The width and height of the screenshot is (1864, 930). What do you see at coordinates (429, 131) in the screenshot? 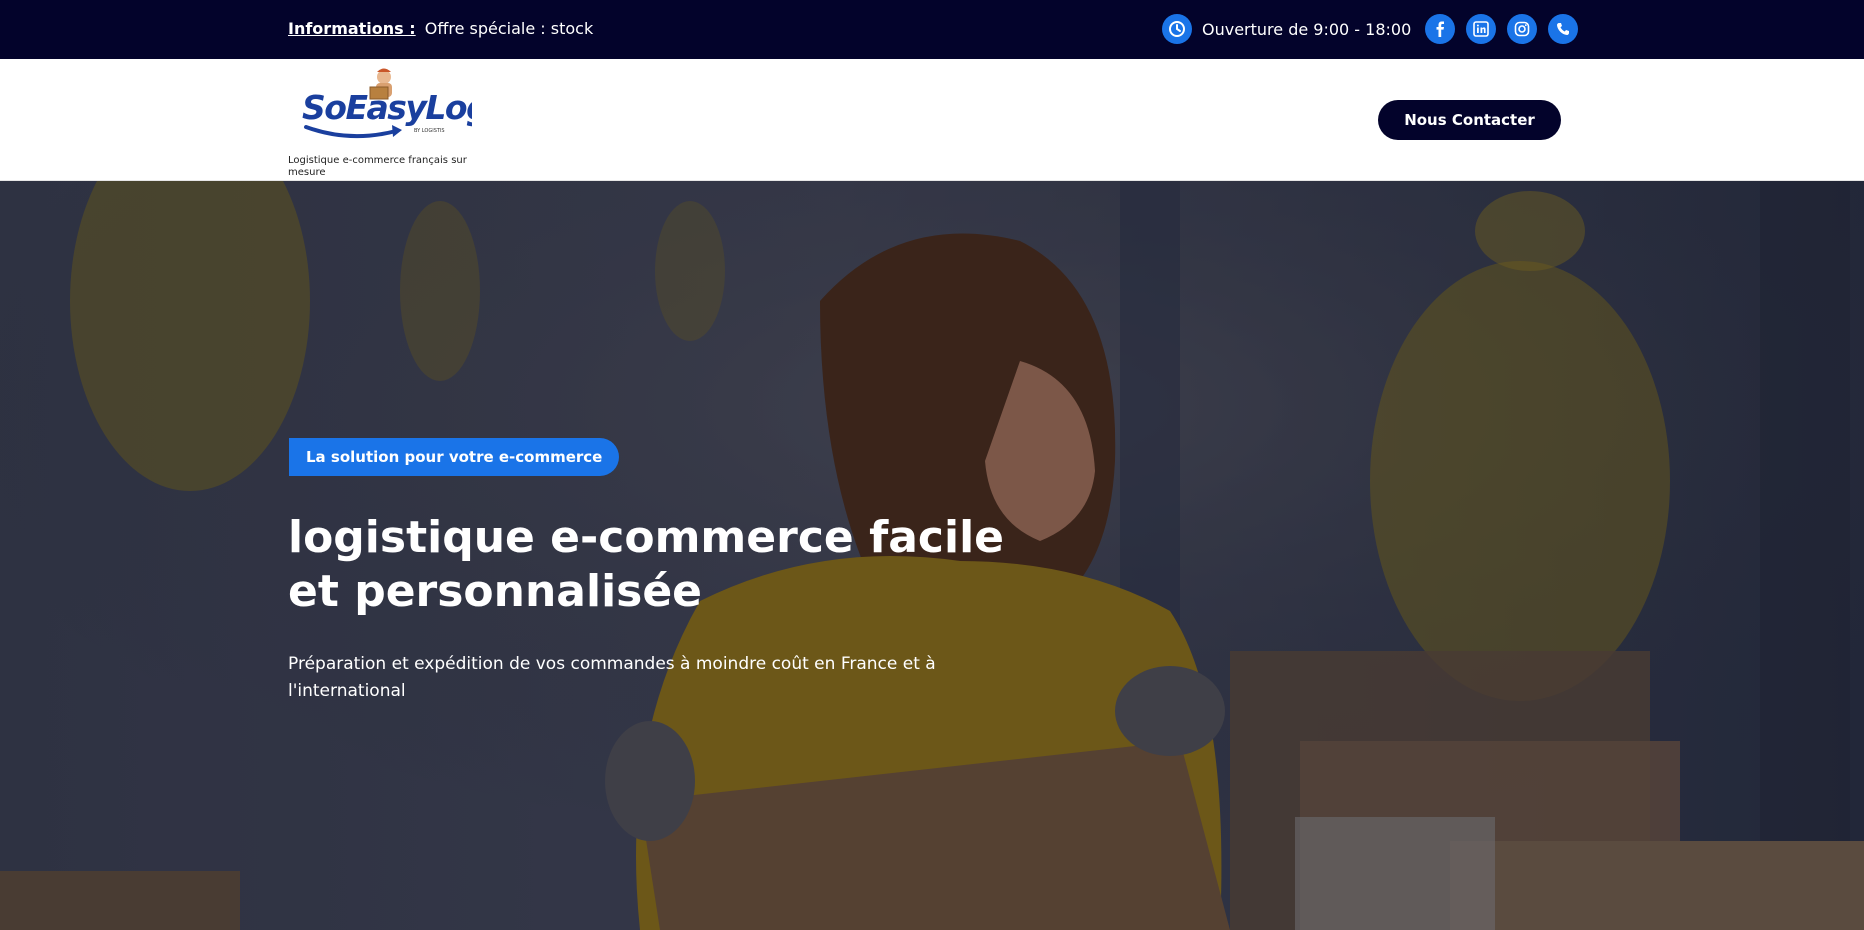
I see `svg-text: BY LOGISTIS` at bounding box center [429, 131].